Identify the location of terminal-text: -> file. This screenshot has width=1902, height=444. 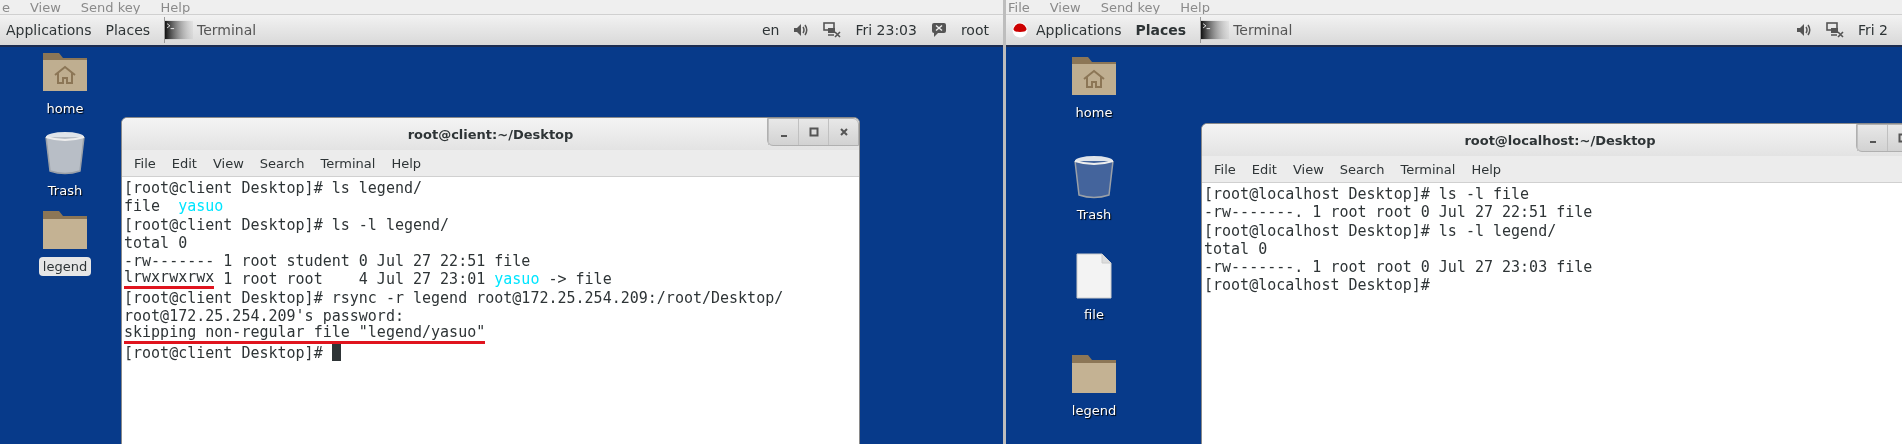
(579, 279).